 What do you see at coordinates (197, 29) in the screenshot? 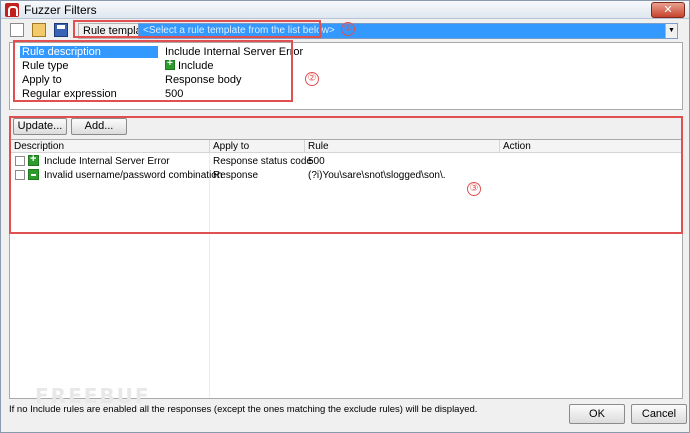
I see `annotation-box-template` at bounding box center [197, 29].